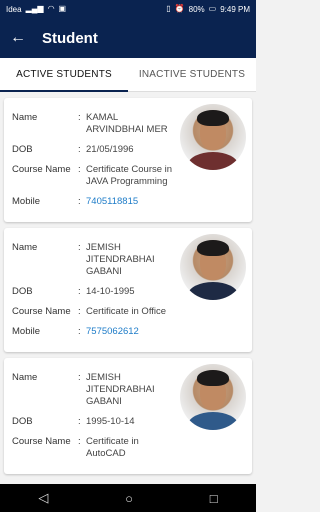  Describe the element at coordinates (110, 291) in the screenshot. I see `student-dob: 14-10-1995` at that location.